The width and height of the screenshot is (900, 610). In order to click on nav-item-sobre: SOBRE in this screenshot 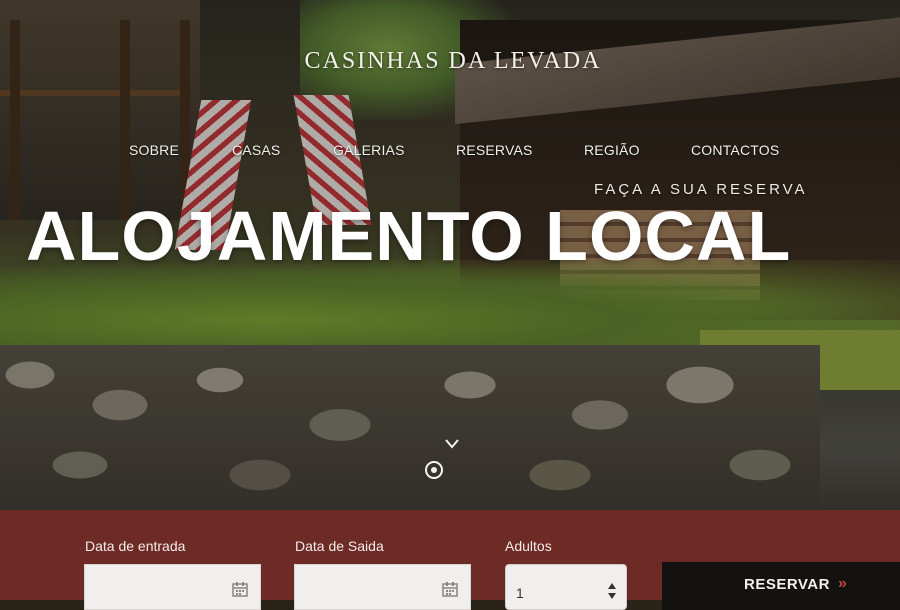, I will do `click(154, 150)`.